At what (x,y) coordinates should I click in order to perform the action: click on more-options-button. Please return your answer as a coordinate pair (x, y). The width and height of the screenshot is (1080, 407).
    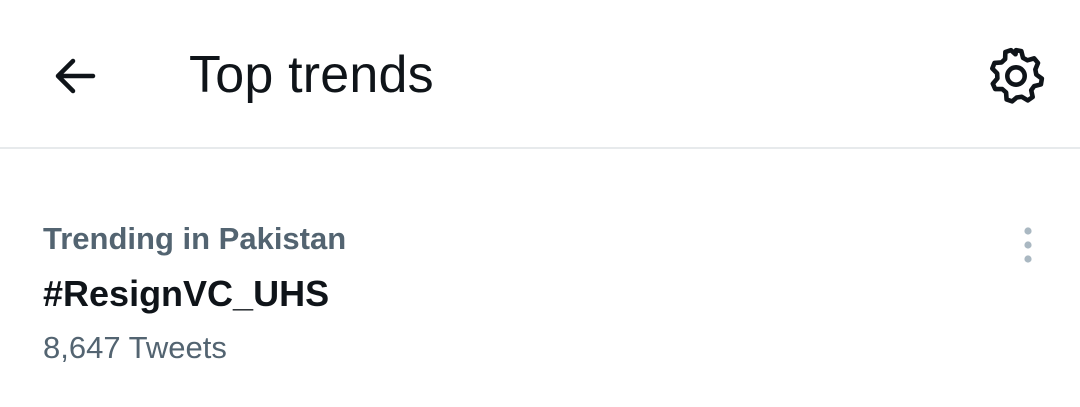
    Looking at the image, I should click on (1028, 245).